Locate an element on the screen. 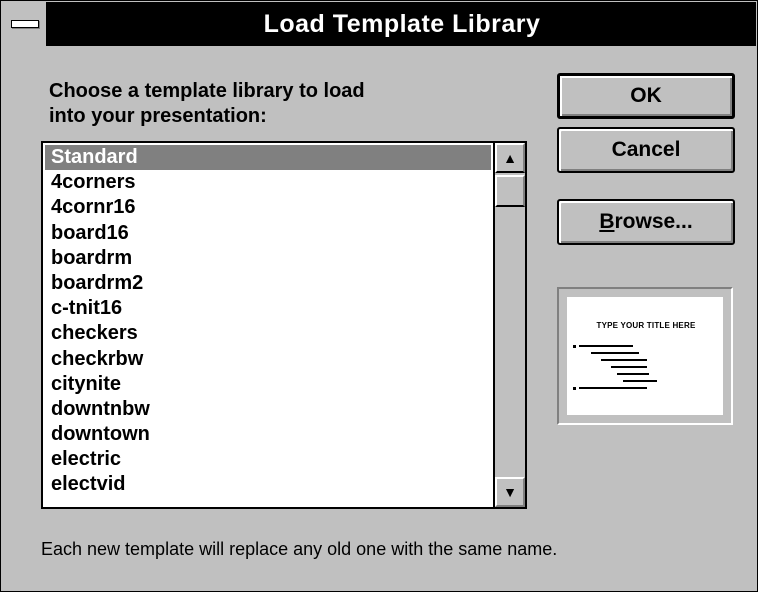 This screenshot has height=592, width=758. template-list-item: electvid is located at coordinates (268, 484).